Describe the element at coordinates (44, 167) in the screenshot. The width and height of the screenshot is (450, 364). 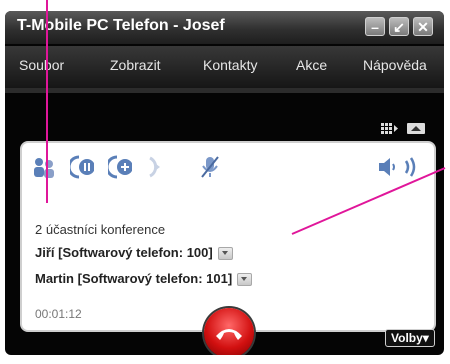
I see `participants-icon` at that location.